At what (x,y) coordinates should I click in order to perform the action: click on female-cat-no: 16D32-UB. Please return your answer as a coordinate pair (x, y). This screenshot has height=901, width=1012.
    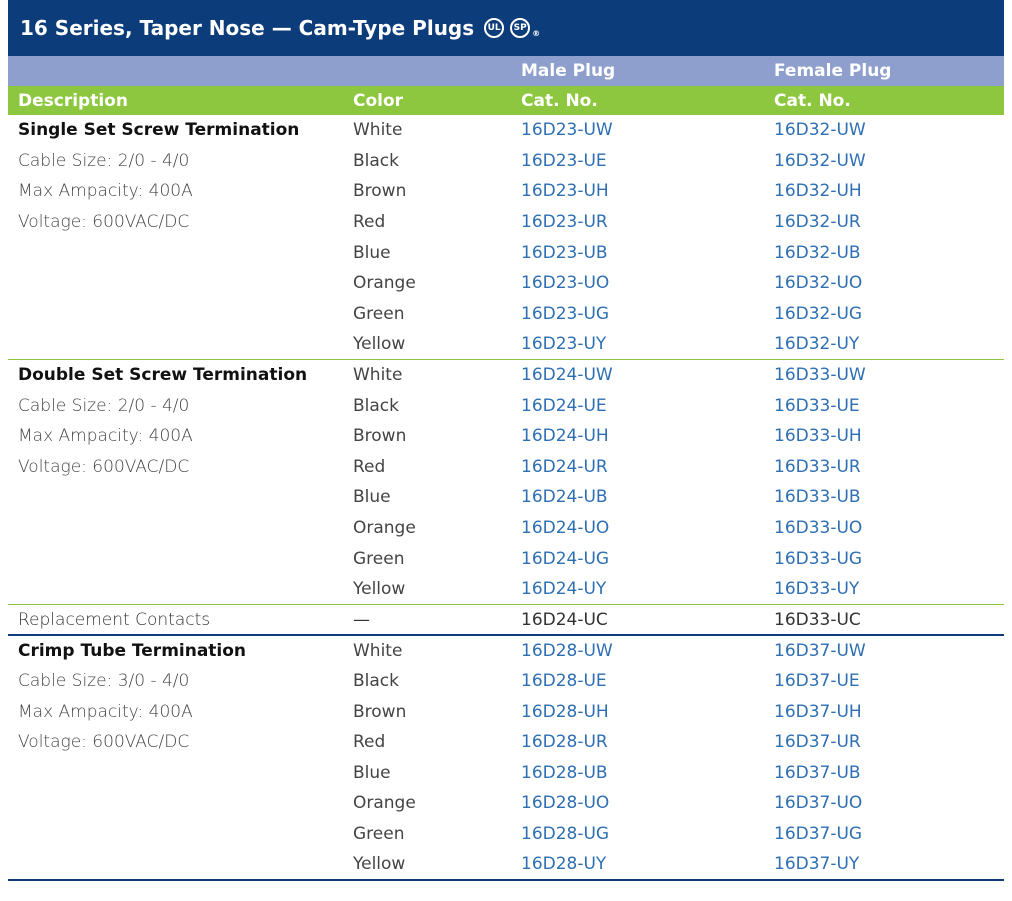
    Looking at the image, I should click on (817, 252).